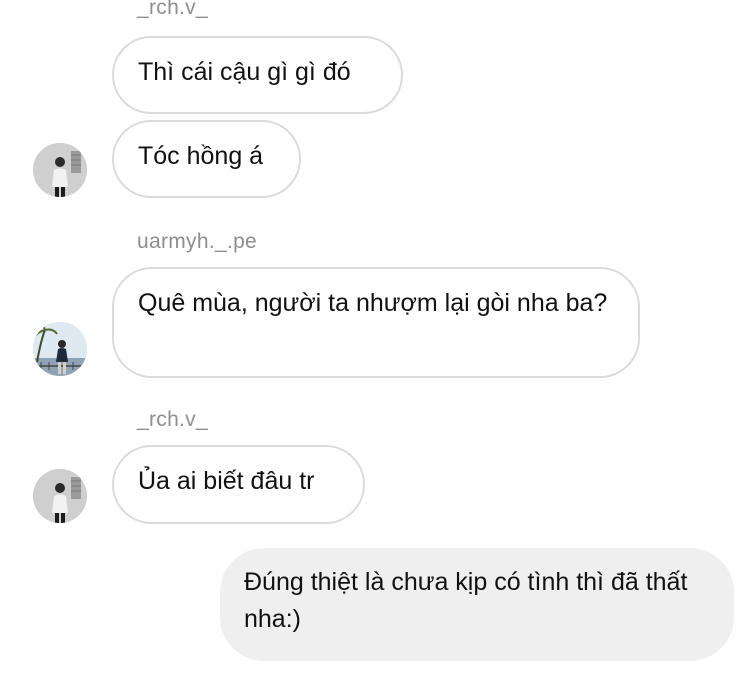 This screenshot has height=684, width=750. What do you see at coordinates (201, 156) in the screenshot?
I see `message-text: Tóc hồng á` at bounding box center [201, 156].